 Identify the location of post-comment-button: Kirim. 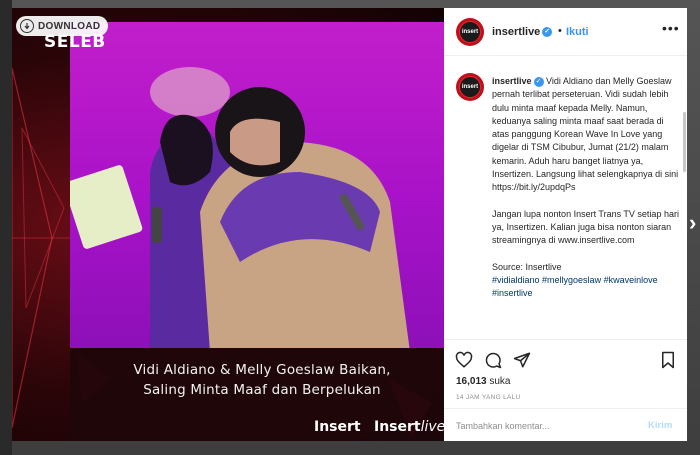
(660, 425).